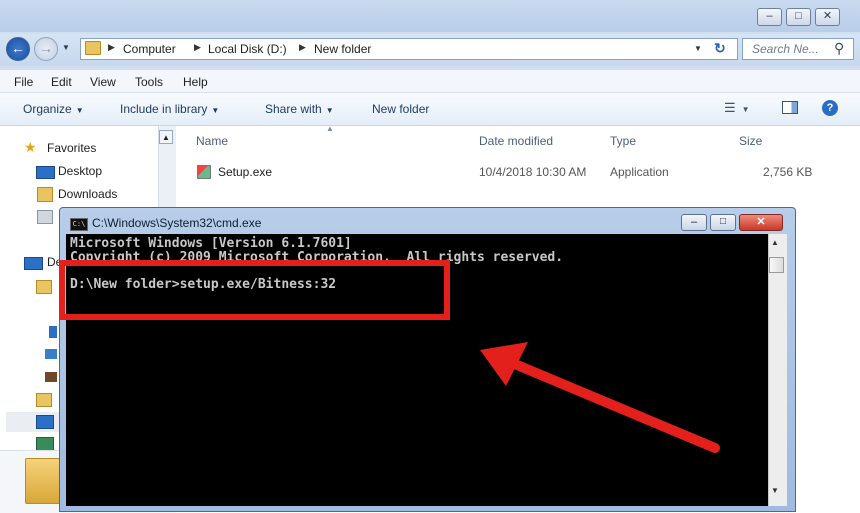 This screenshot has width=860, height=513. What do you see at coordinates (409, 49) in the screenshot?
I see `address-bar` at bounding box center [409, 49].